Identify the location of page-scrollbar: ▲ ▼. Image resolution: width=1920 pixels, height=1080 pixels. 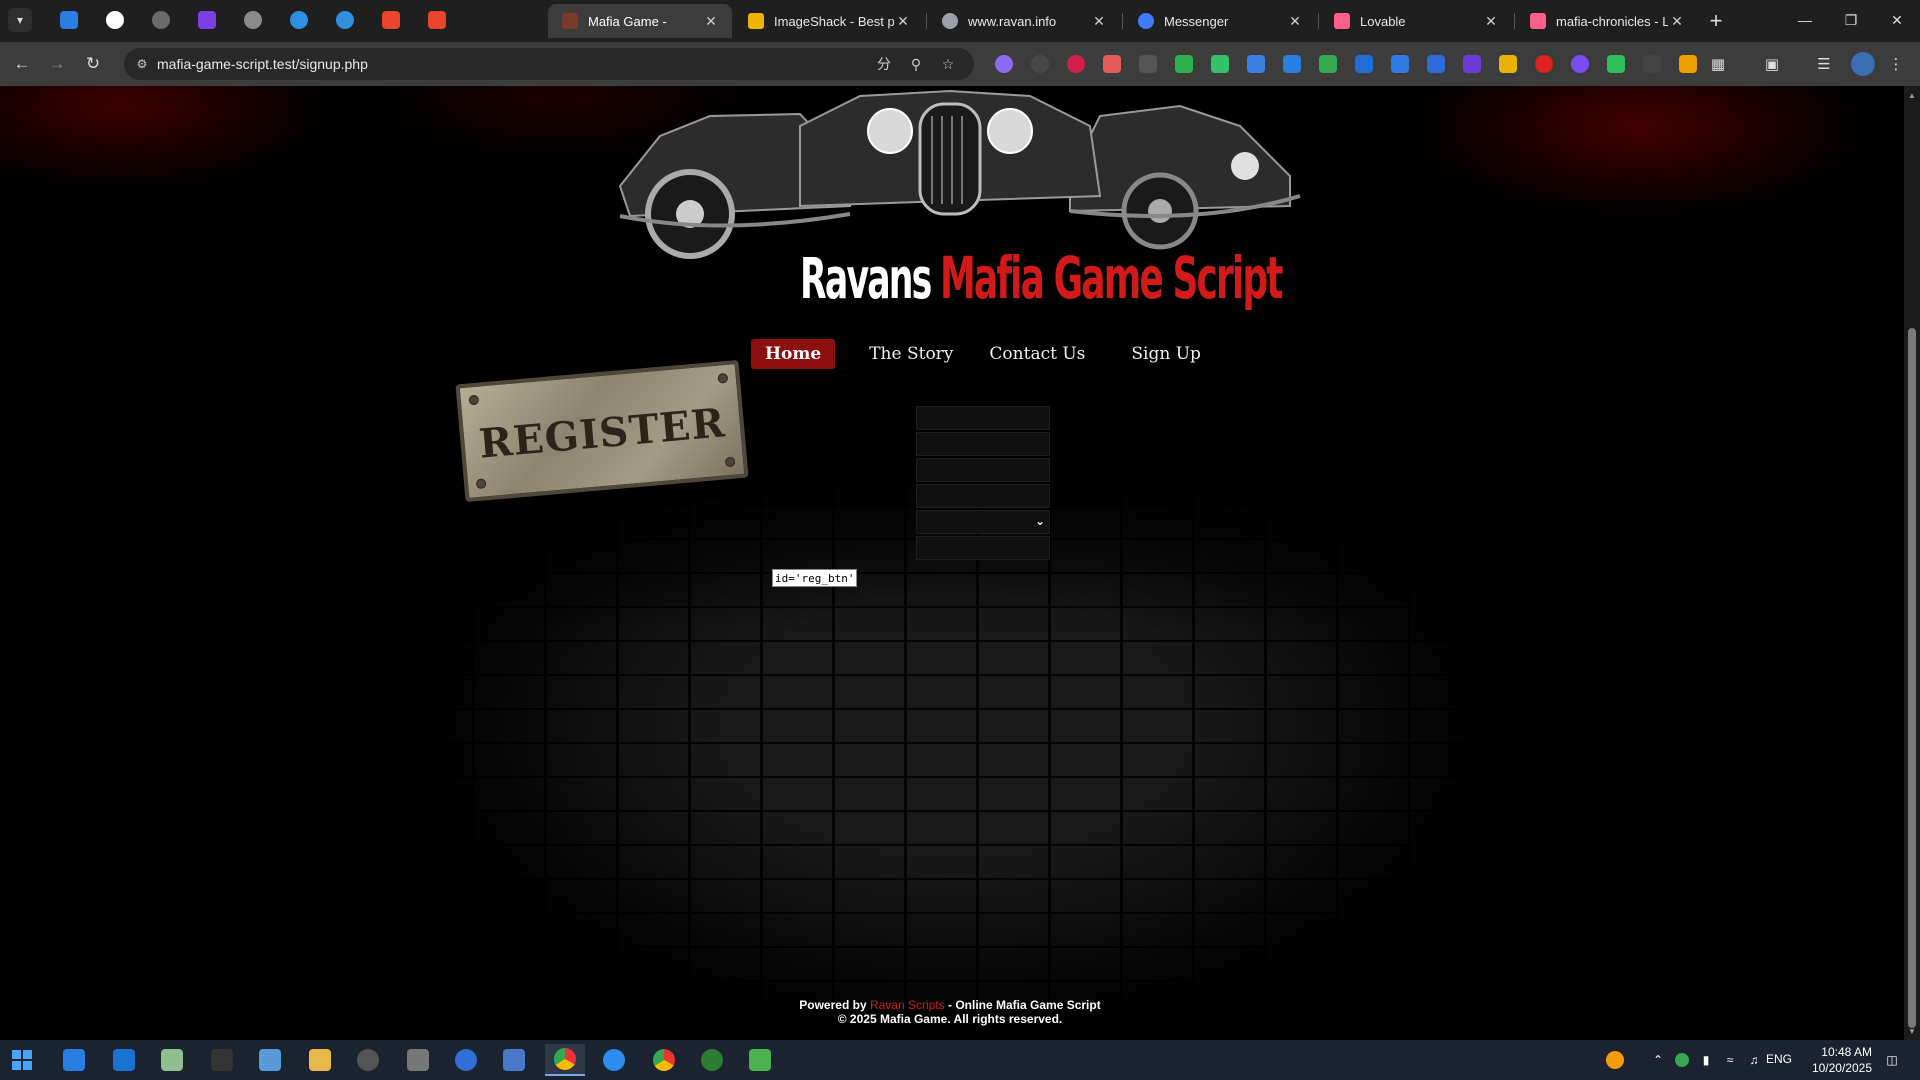
(1912, 563).